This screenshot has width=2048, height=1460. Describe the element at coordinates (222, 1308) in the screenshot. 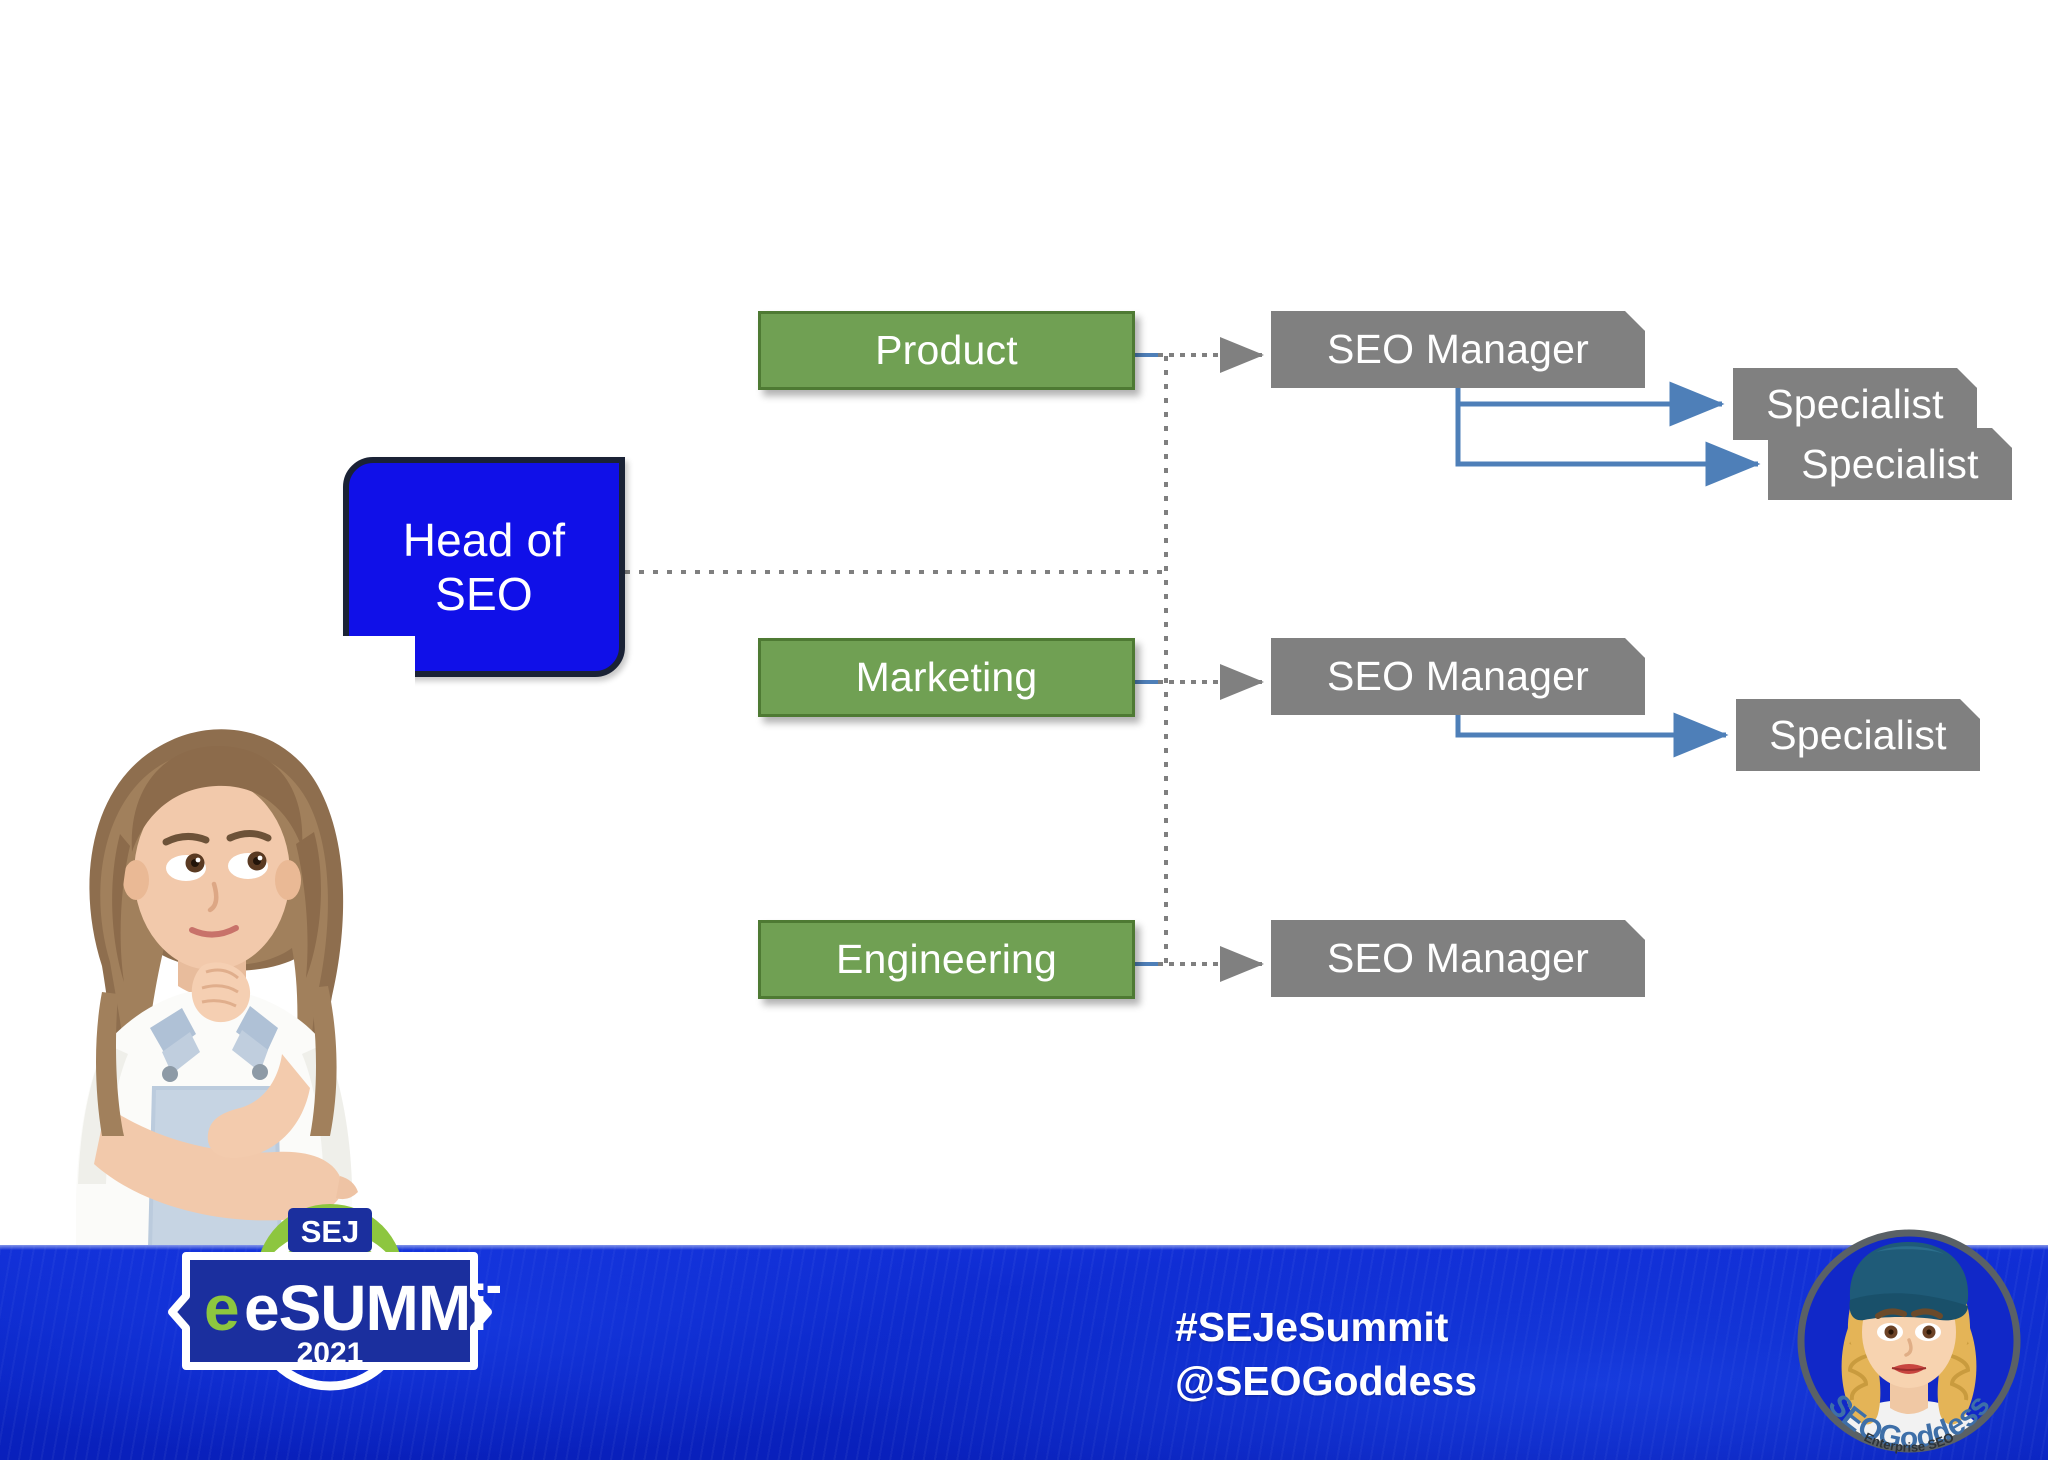

I see `sej-logo-e-letter: e` at that location.